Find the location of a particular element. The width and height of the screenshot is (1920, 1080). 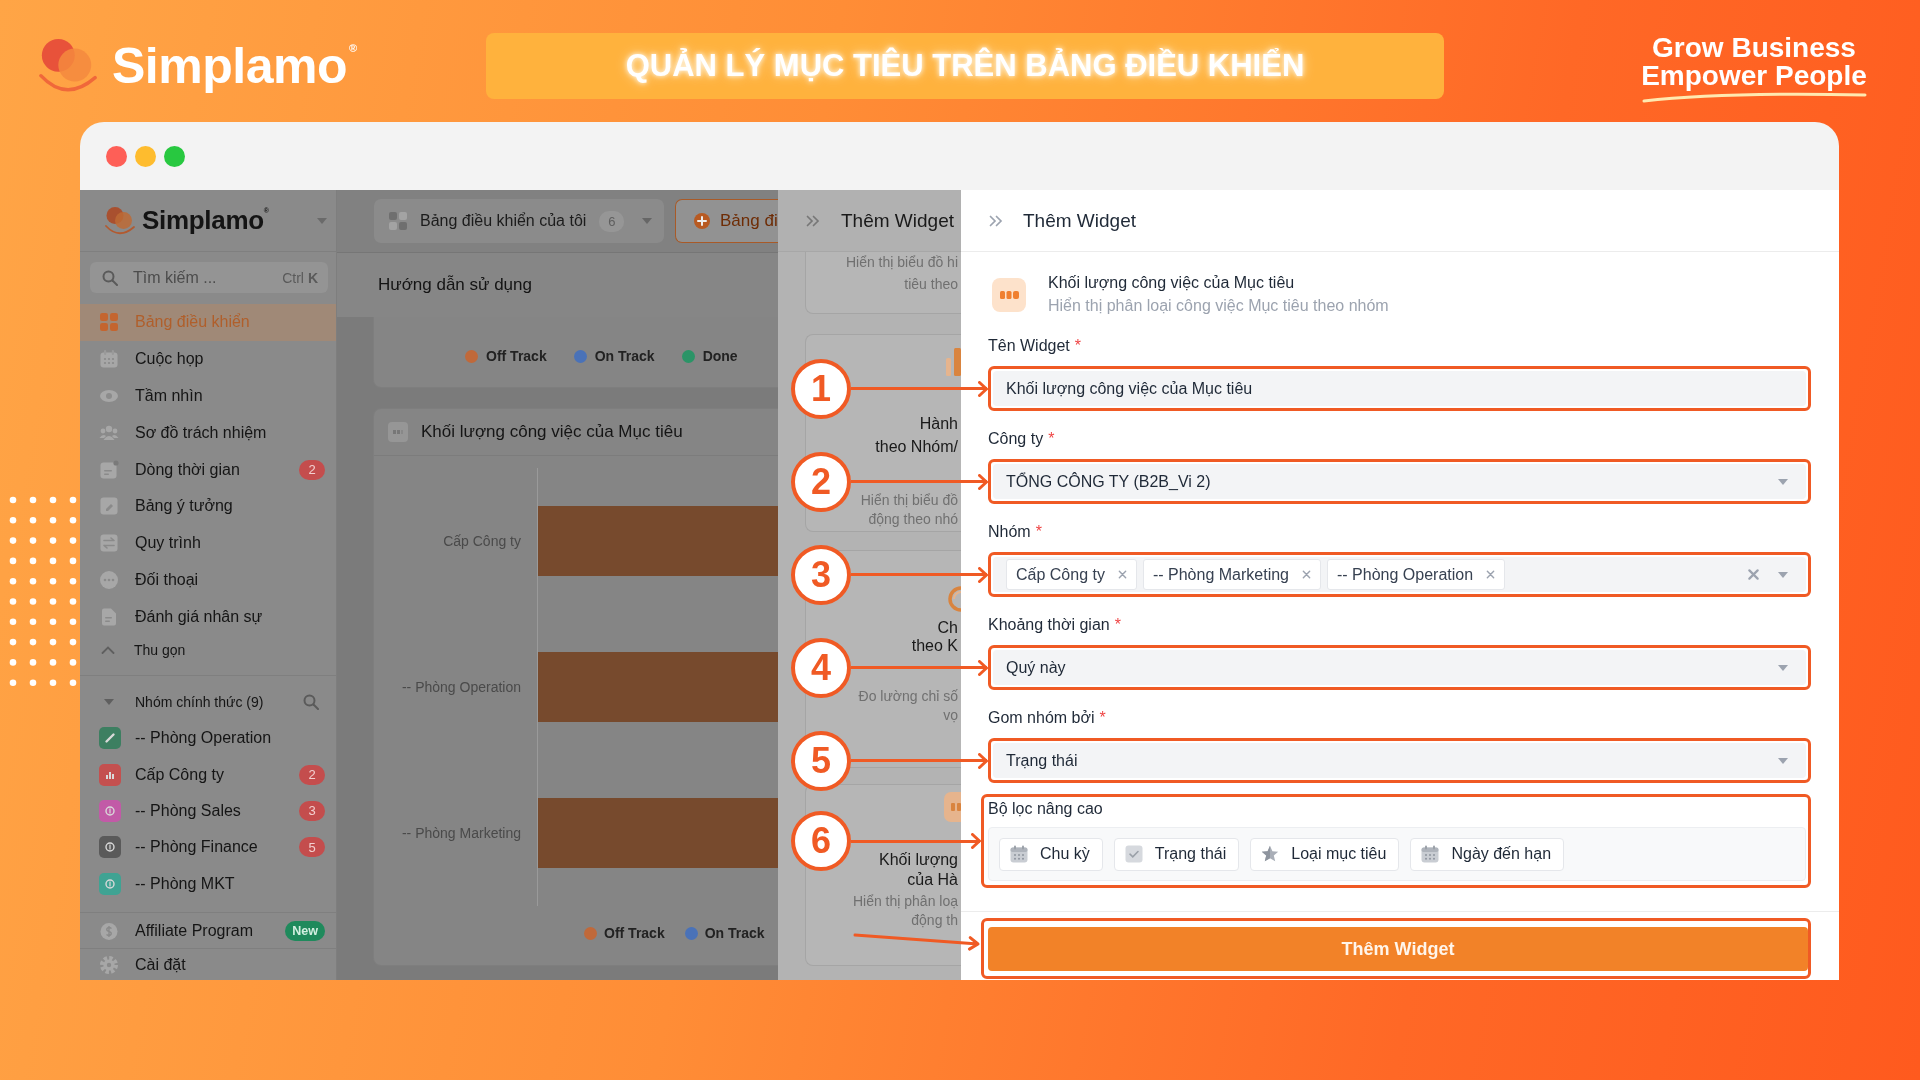

widget-description: vọ is located at coordinates (950, 715).